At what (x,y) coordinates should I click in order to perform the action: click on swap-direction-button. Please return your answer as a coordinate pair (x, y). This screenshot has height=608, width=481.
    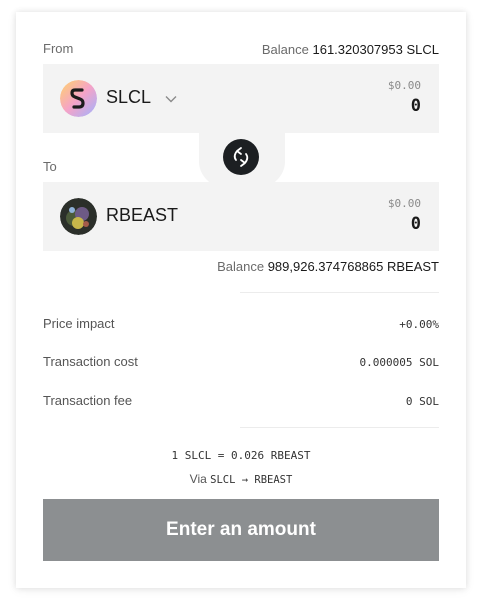
    Looking at the image, I should click on (241, 157).